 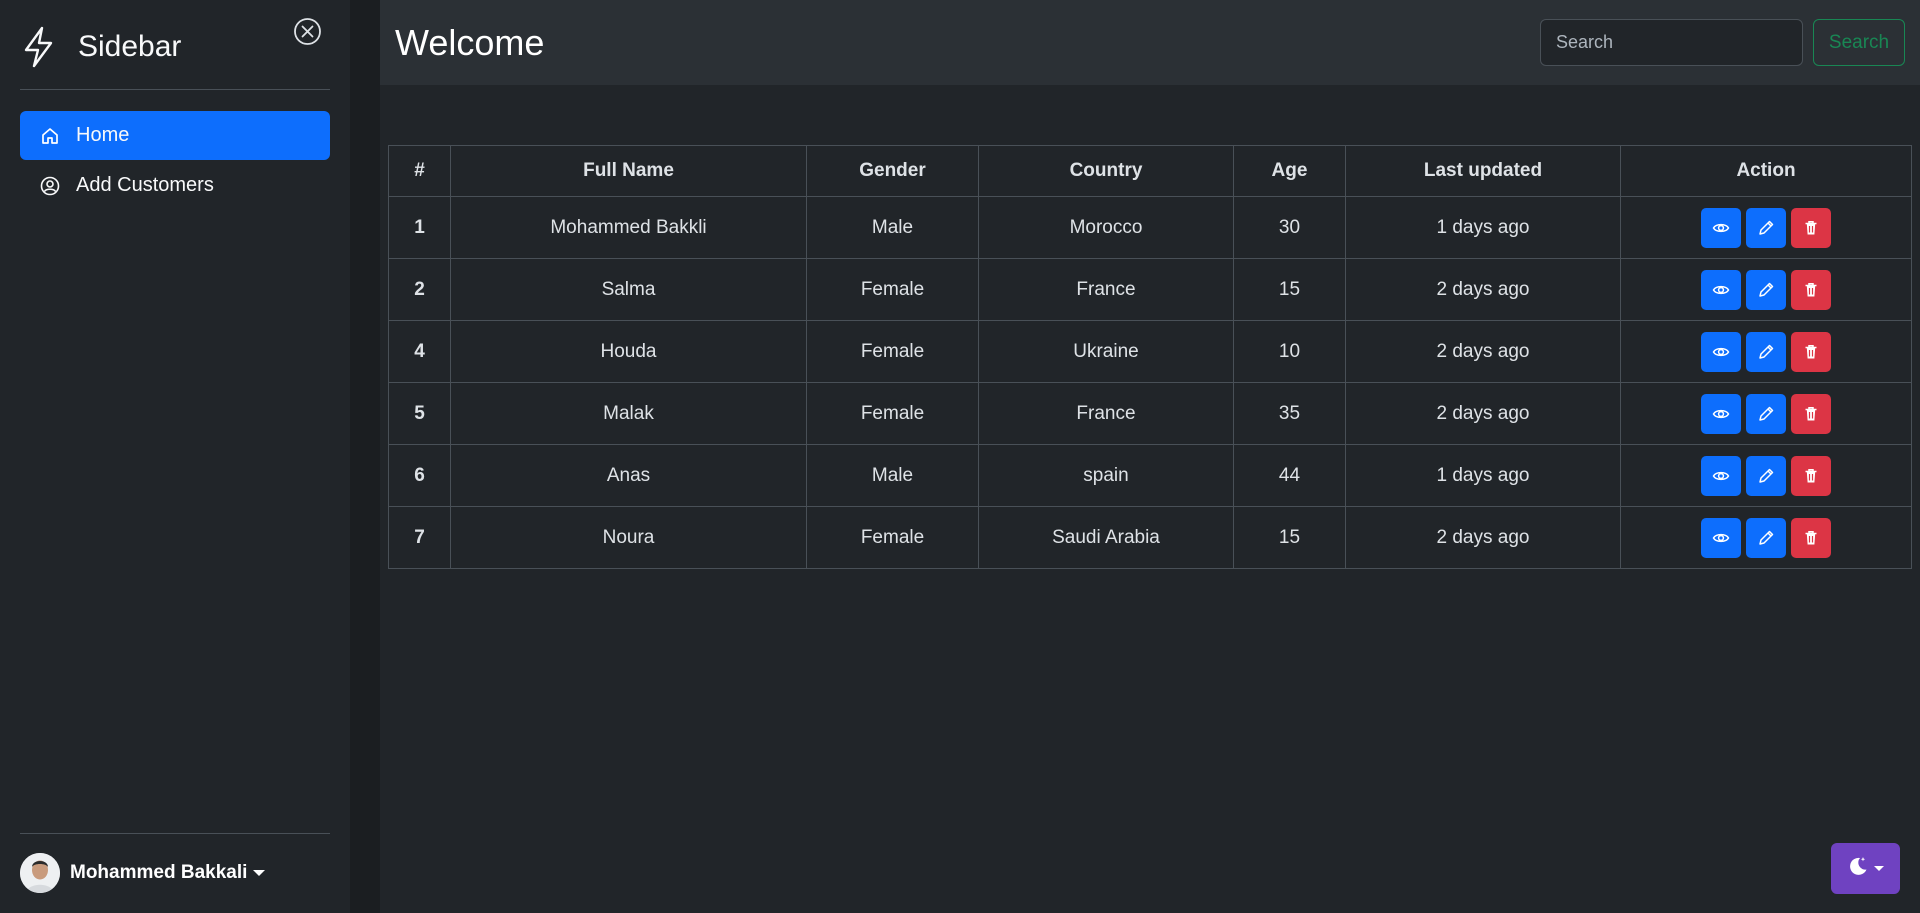 I want to click on cell-country: France, so click(x=1106, y=413).